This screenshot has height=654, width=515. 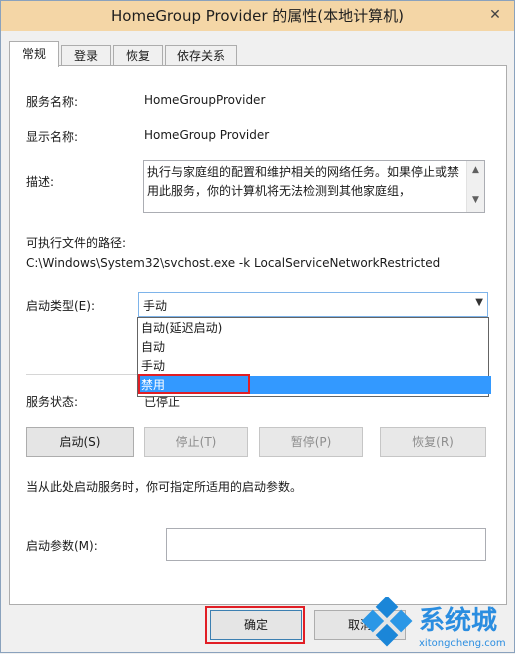 I want to click on tab-general: 常规, so click(x=34, y=54).